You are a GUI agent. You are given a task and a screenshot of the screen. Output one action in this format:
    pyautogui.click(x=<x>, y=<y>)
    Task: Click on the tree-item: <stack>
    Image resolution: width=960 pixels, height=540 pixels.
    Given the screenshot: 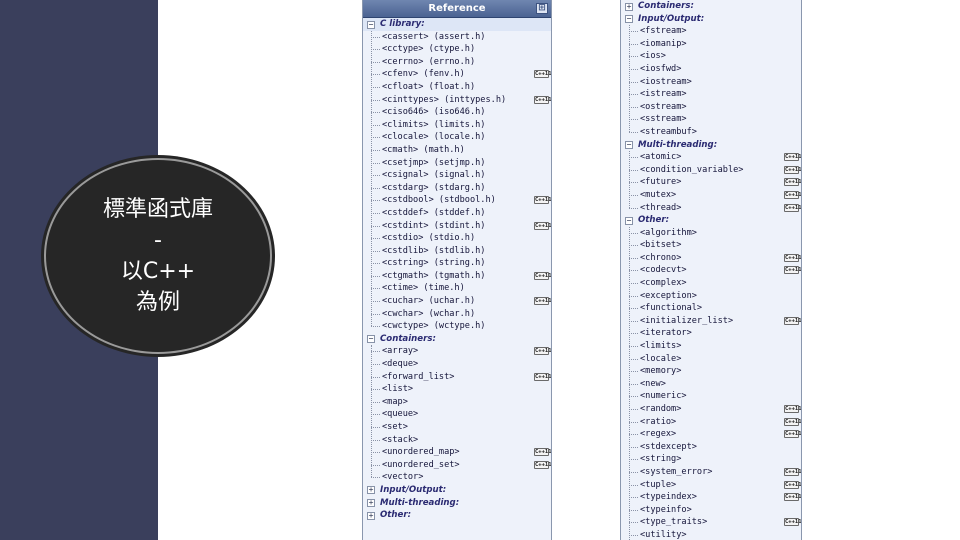 What is the action you would take?
    pyautogui.click(x=457, y=440)
    